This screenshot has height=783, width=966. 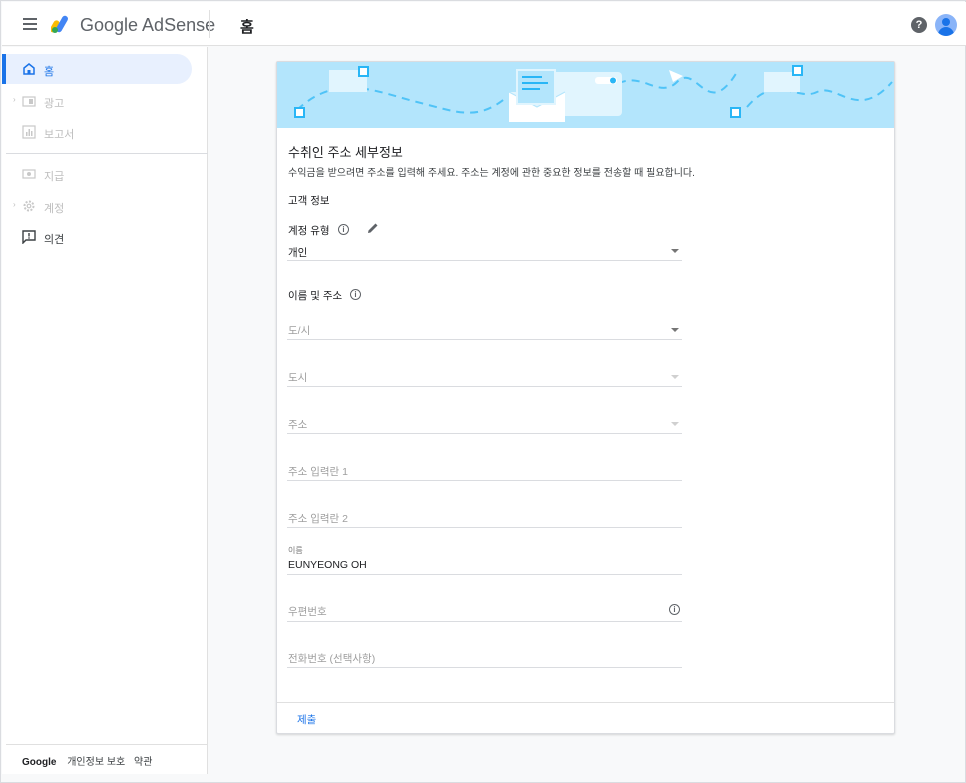 I want to click on sidebar-item-label: 홈, so click(x=49, y=72).